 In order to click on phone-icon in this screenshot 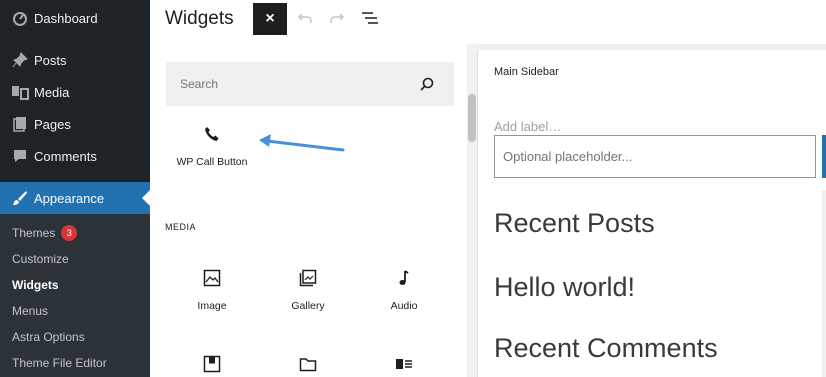, I will do `click(212, 134)`.